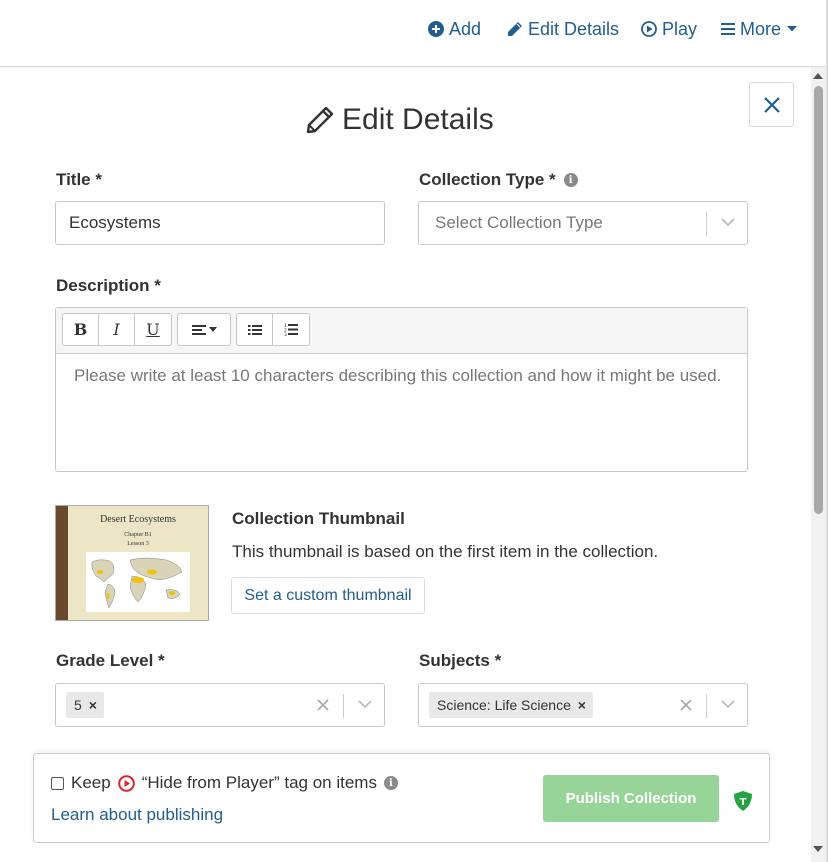 This screenshot has height=862, width=828. Describe the element at coordinates (519, 222) in the screenshot. I see `collection-type-placeholder: Select Collection Type` at that location.